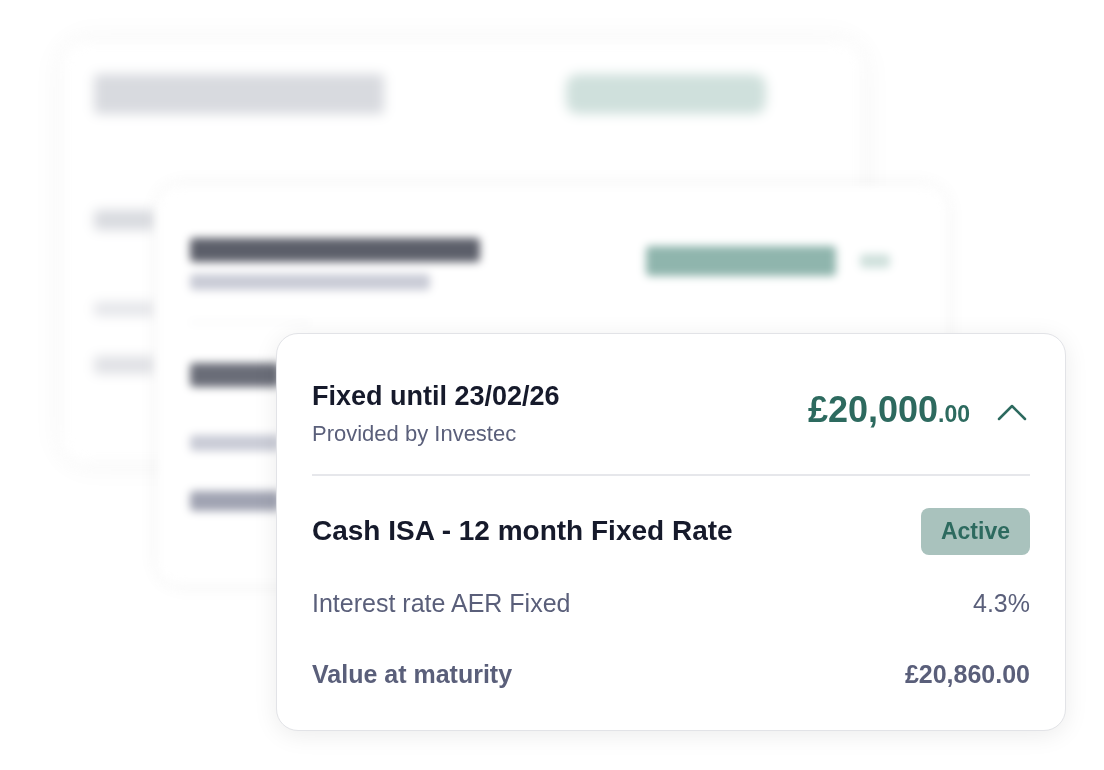 The height and width of the screenshot is (770, 1104). I want to click on balance-amount: £20,000.00, so click(888, 411).